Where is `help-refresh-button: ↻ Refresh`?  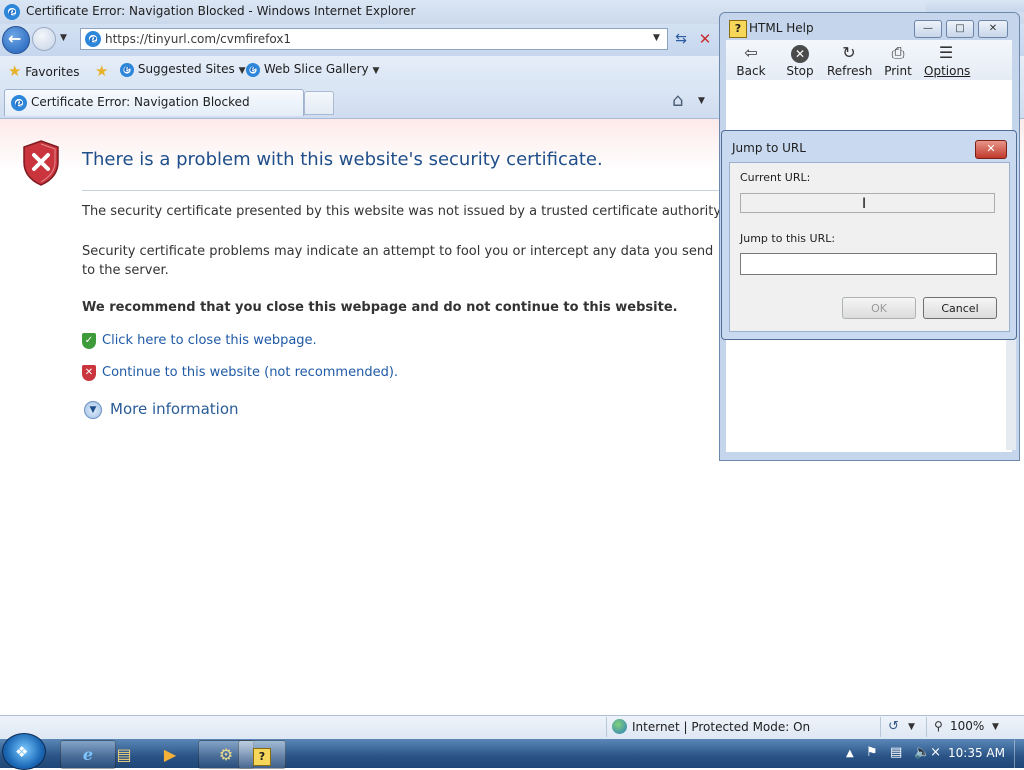 help-refresh-button: ↻ Refresh is located at coordinates (850, 60).